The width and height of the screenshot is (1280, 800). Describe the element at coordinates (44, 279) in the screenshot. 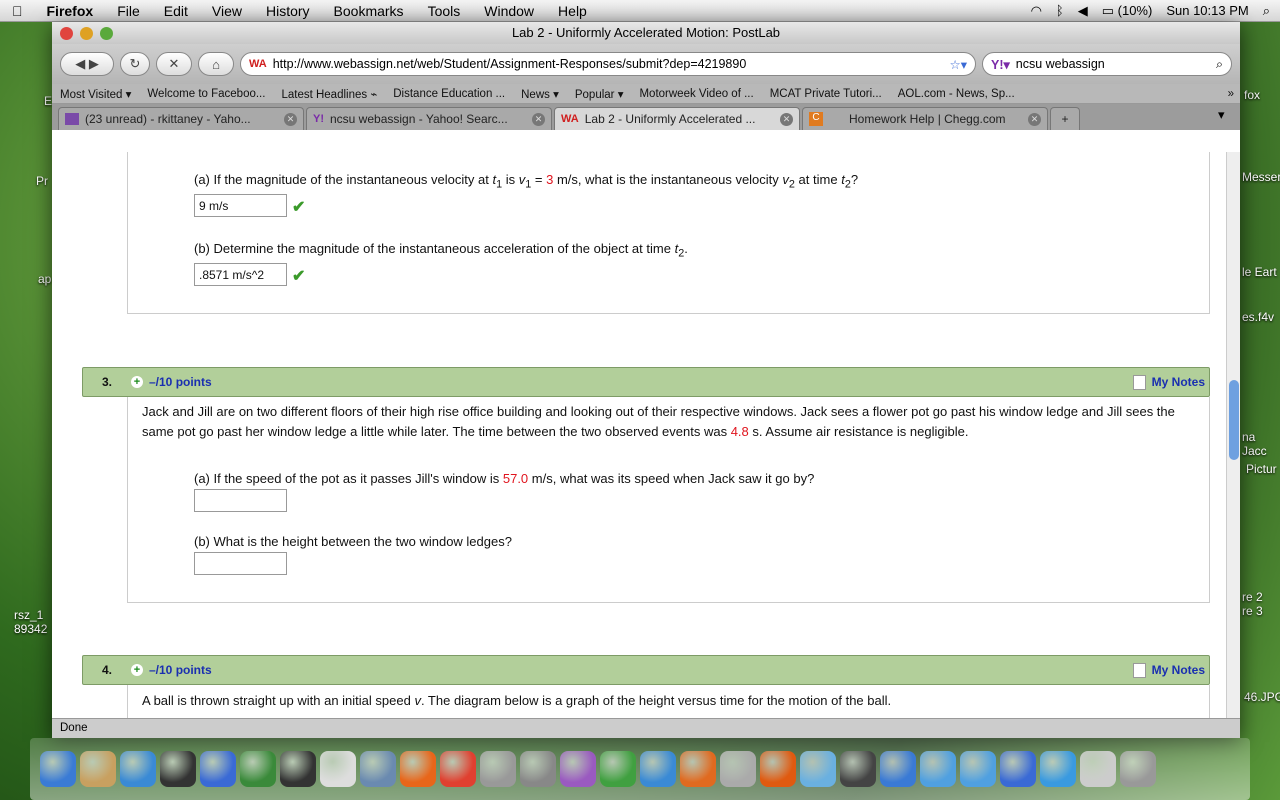

I see `desktop-icon-label: ap` at that location.